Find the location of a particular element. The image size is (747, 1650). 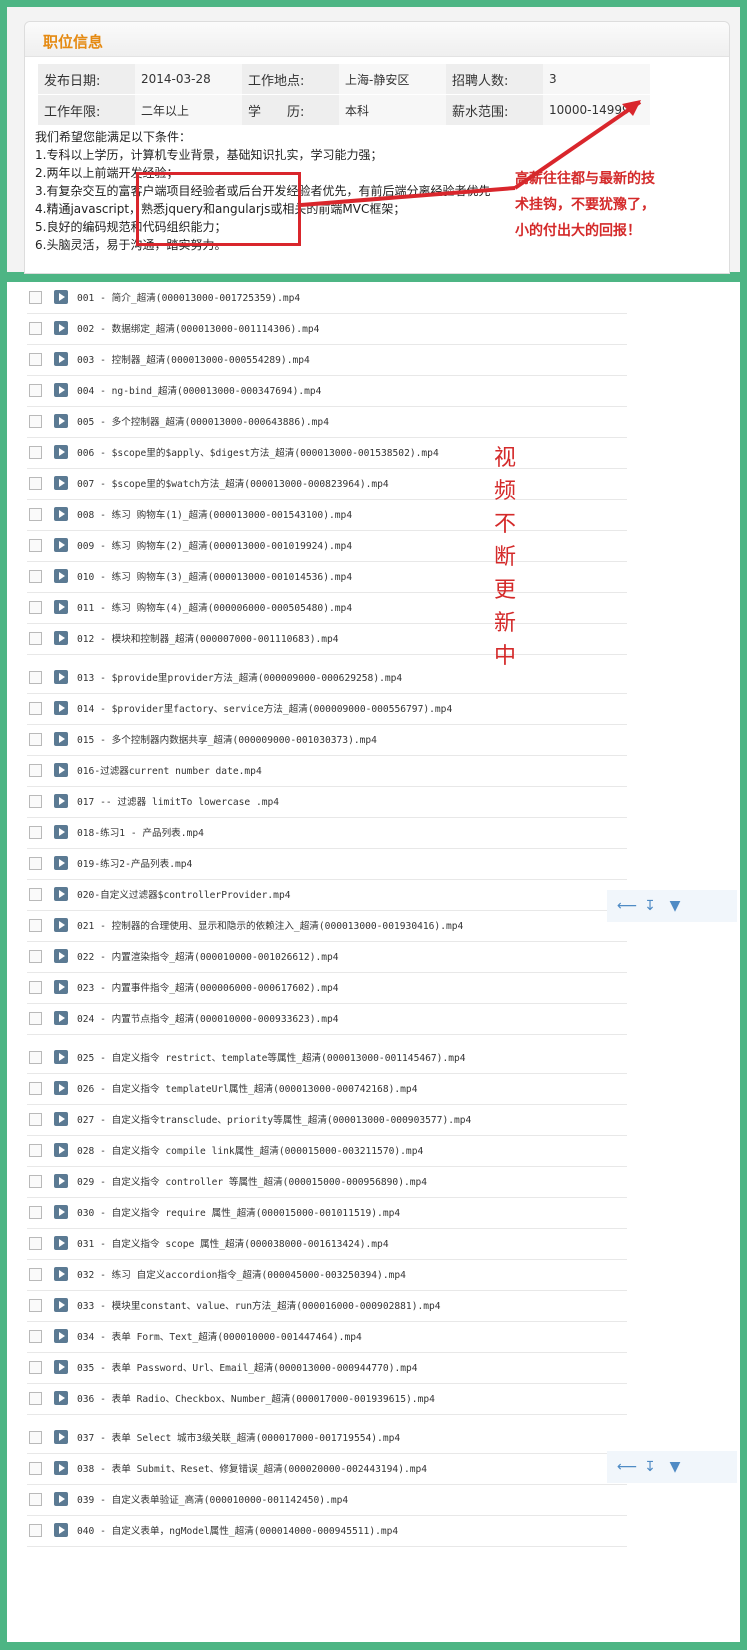

file-name: 001 - 简介_超清(000013000-001725359).mp4 is located at coordinates (188, 297).